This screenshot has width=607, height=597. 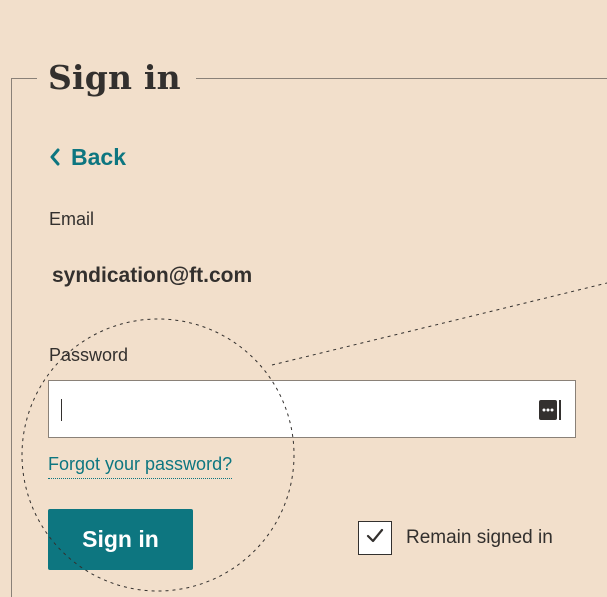 What do you see at coordinates (120, 539) in the screenshot?
I see `sign-in-button: Sign in` at bounding box center [120, 539].